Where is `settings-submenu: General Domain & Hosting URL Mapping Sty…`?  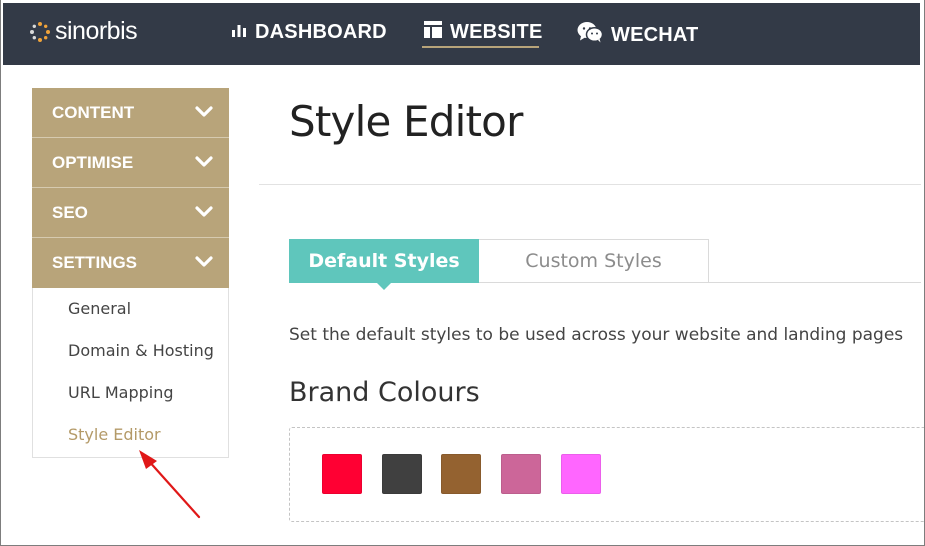 settings-submenu: General Domain & Hosting URL Mapping Sty… is located at coordinates (130, 373).